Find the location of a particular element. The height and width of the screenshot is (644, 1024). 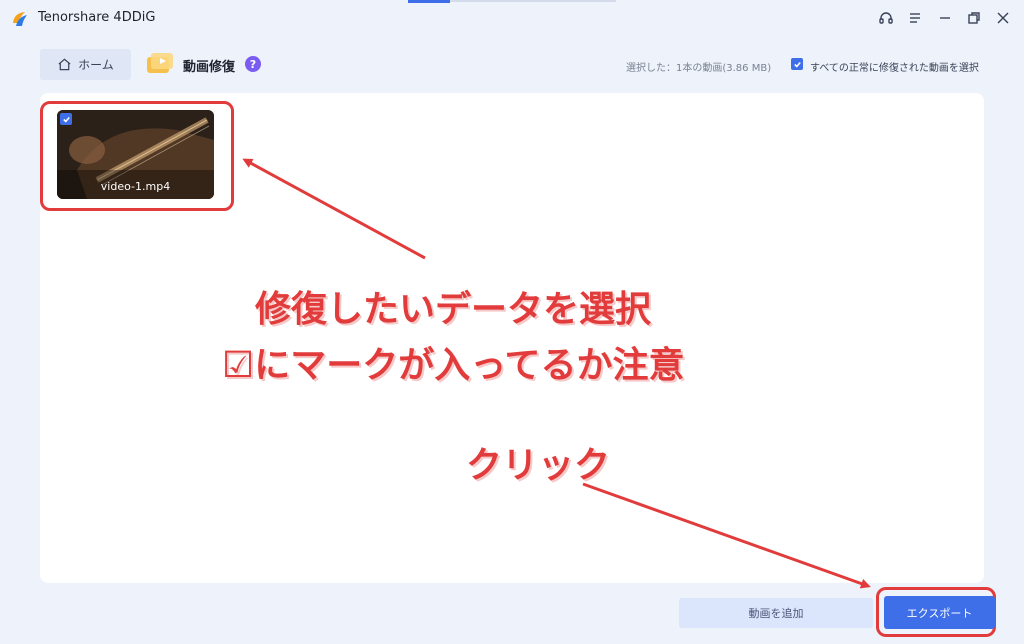

module-title: 動画修復 is located at coordinates (209, 67).